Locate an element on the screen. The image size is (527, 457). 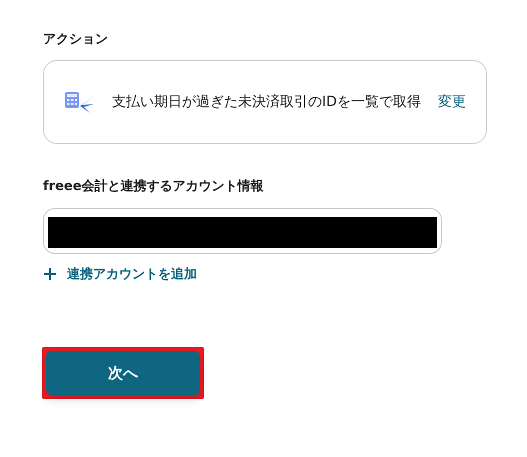
section-label: アクション is located at coordinates (76, 40).